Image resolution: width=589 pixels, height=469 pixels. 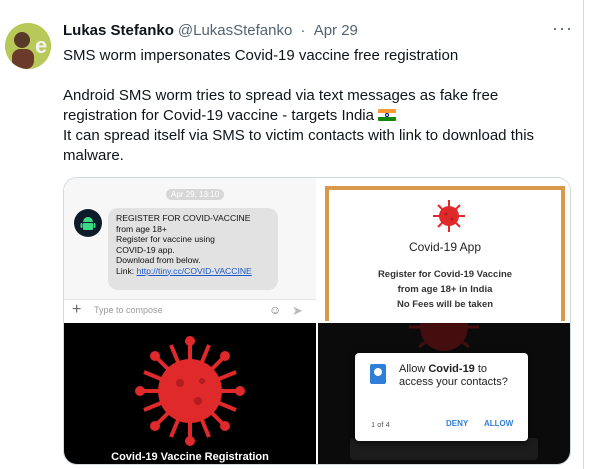 I want to click on sms-line: Download from below., so click(x=158, y=260).